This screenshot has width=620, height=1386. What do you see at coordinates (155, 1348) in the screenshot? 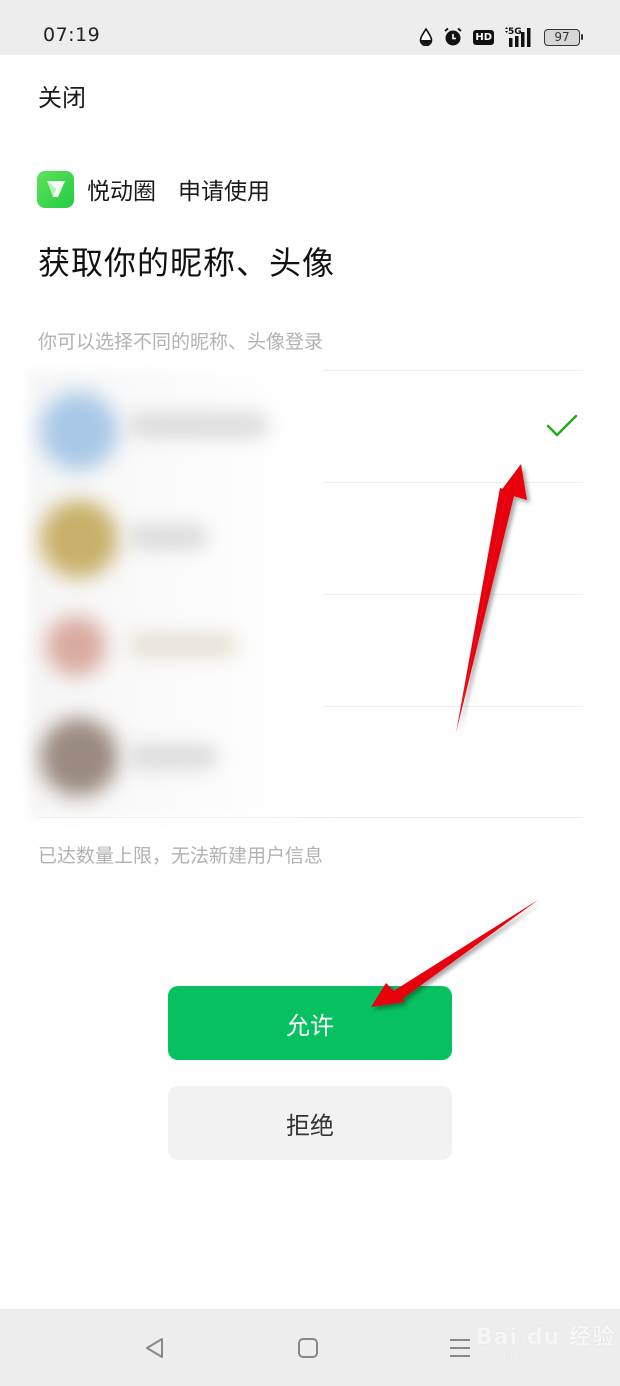
I see `back-icon` at bounding box center [155, 1348].